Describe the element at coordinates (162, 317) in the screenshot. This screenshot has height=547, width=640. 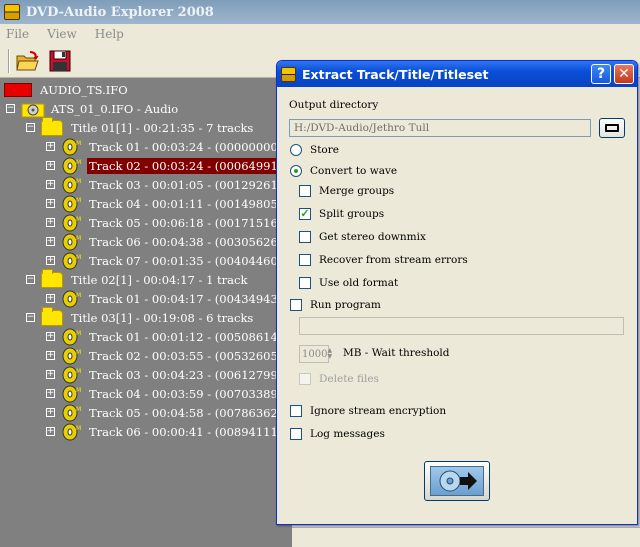
I see `tree-title-label: Title 03[1] - 00:19:08 - 6 tracks` at that location.